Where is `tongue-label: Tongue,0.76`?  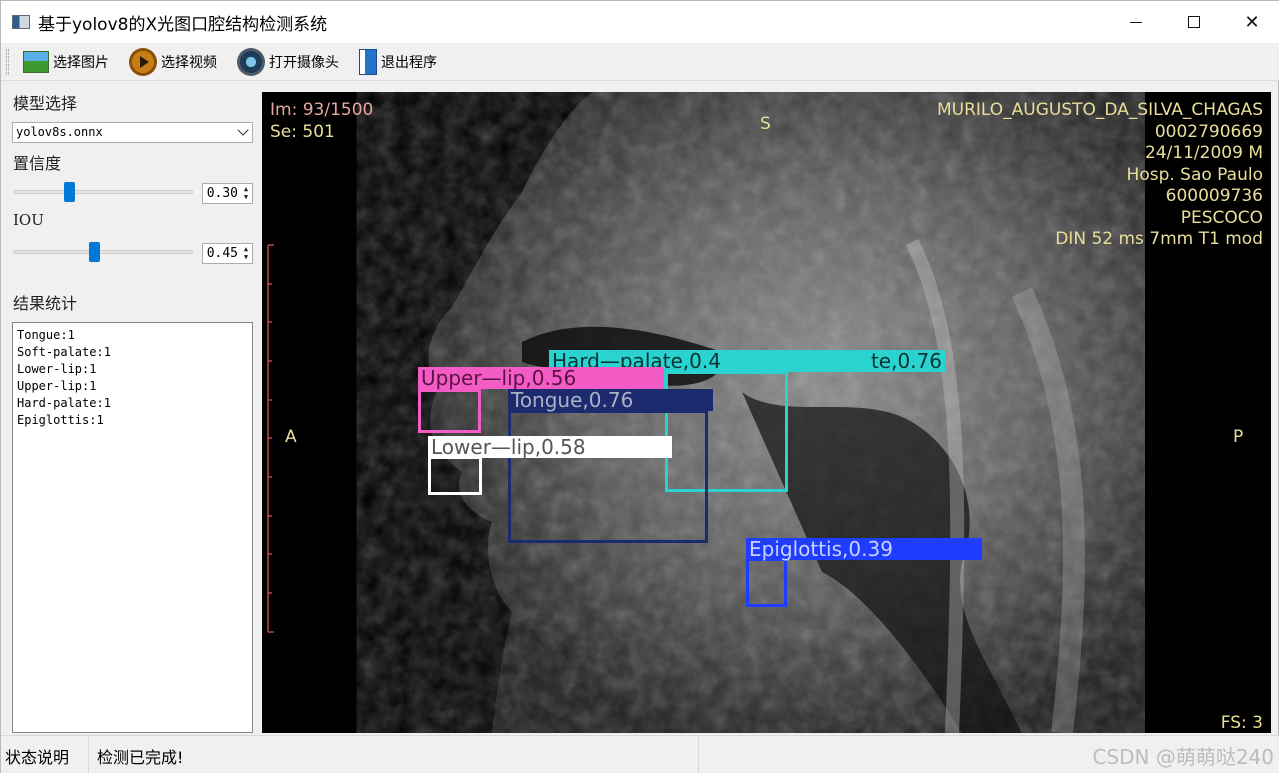 tongue-label: Tongue,0.76 is located at coordinates (610, 400).